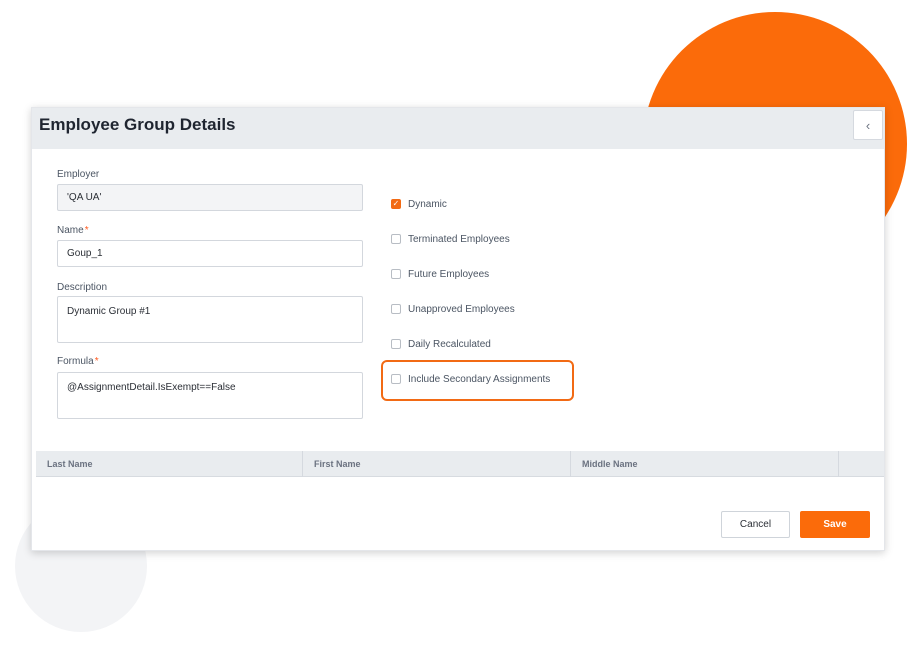 This screenshot has height=659, width=916. I want to click on option-label: Daily Recalculated, so click(449, 344).